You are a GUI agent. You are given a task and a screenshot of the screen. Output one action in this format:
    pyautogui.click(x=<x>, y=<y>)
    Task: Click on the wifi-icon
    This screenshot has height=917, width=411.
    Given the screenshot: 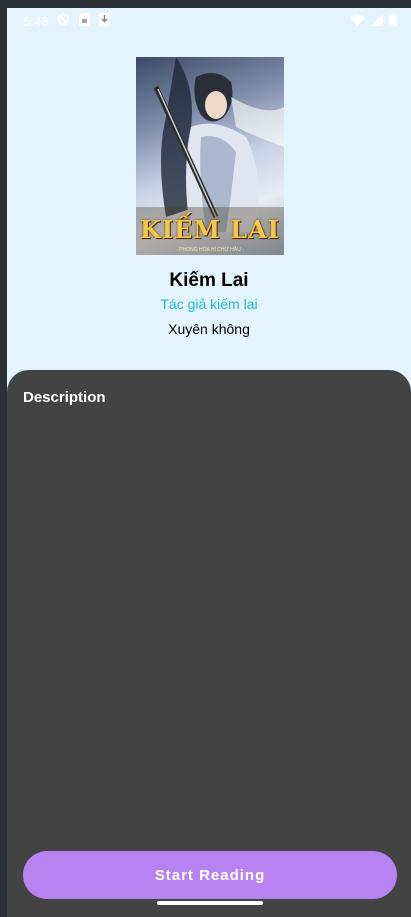 What is the action you would take?
    pyautogui.click(x=357, y=19)
    